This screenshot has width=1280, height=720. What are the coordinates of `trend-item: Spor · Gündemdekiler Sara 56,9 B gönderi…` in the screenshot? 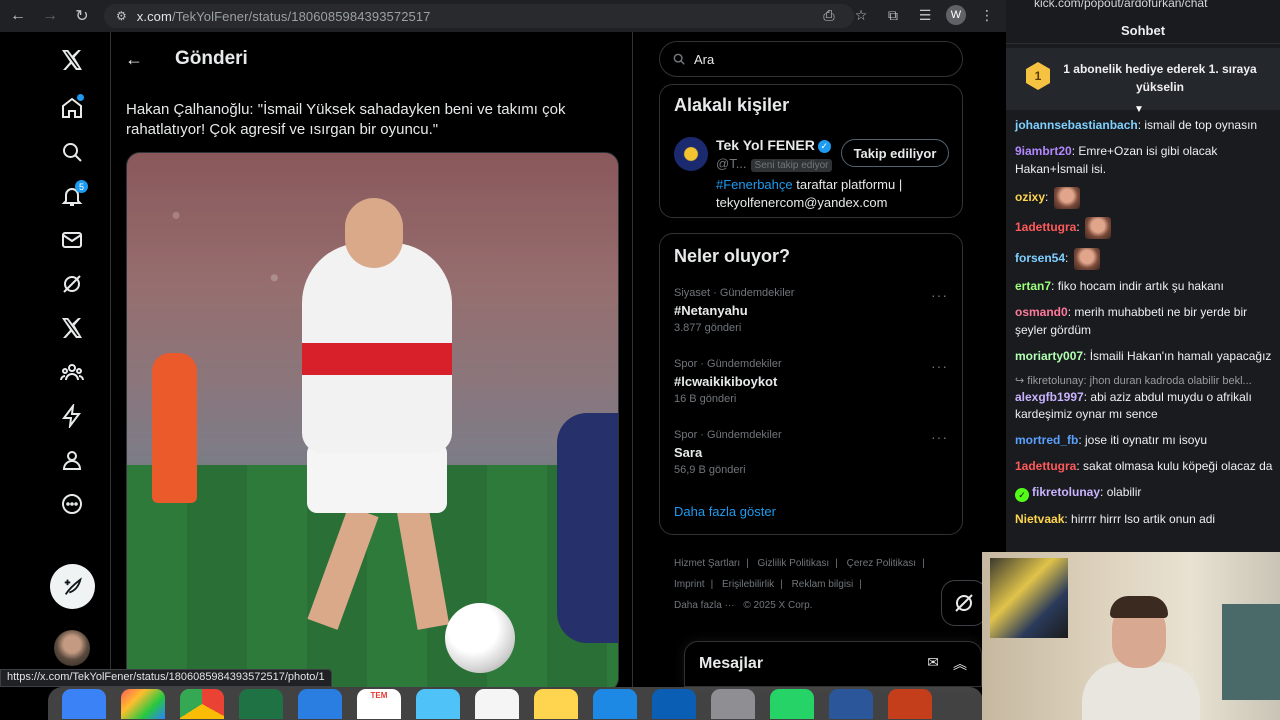 It's located at (814, 452).